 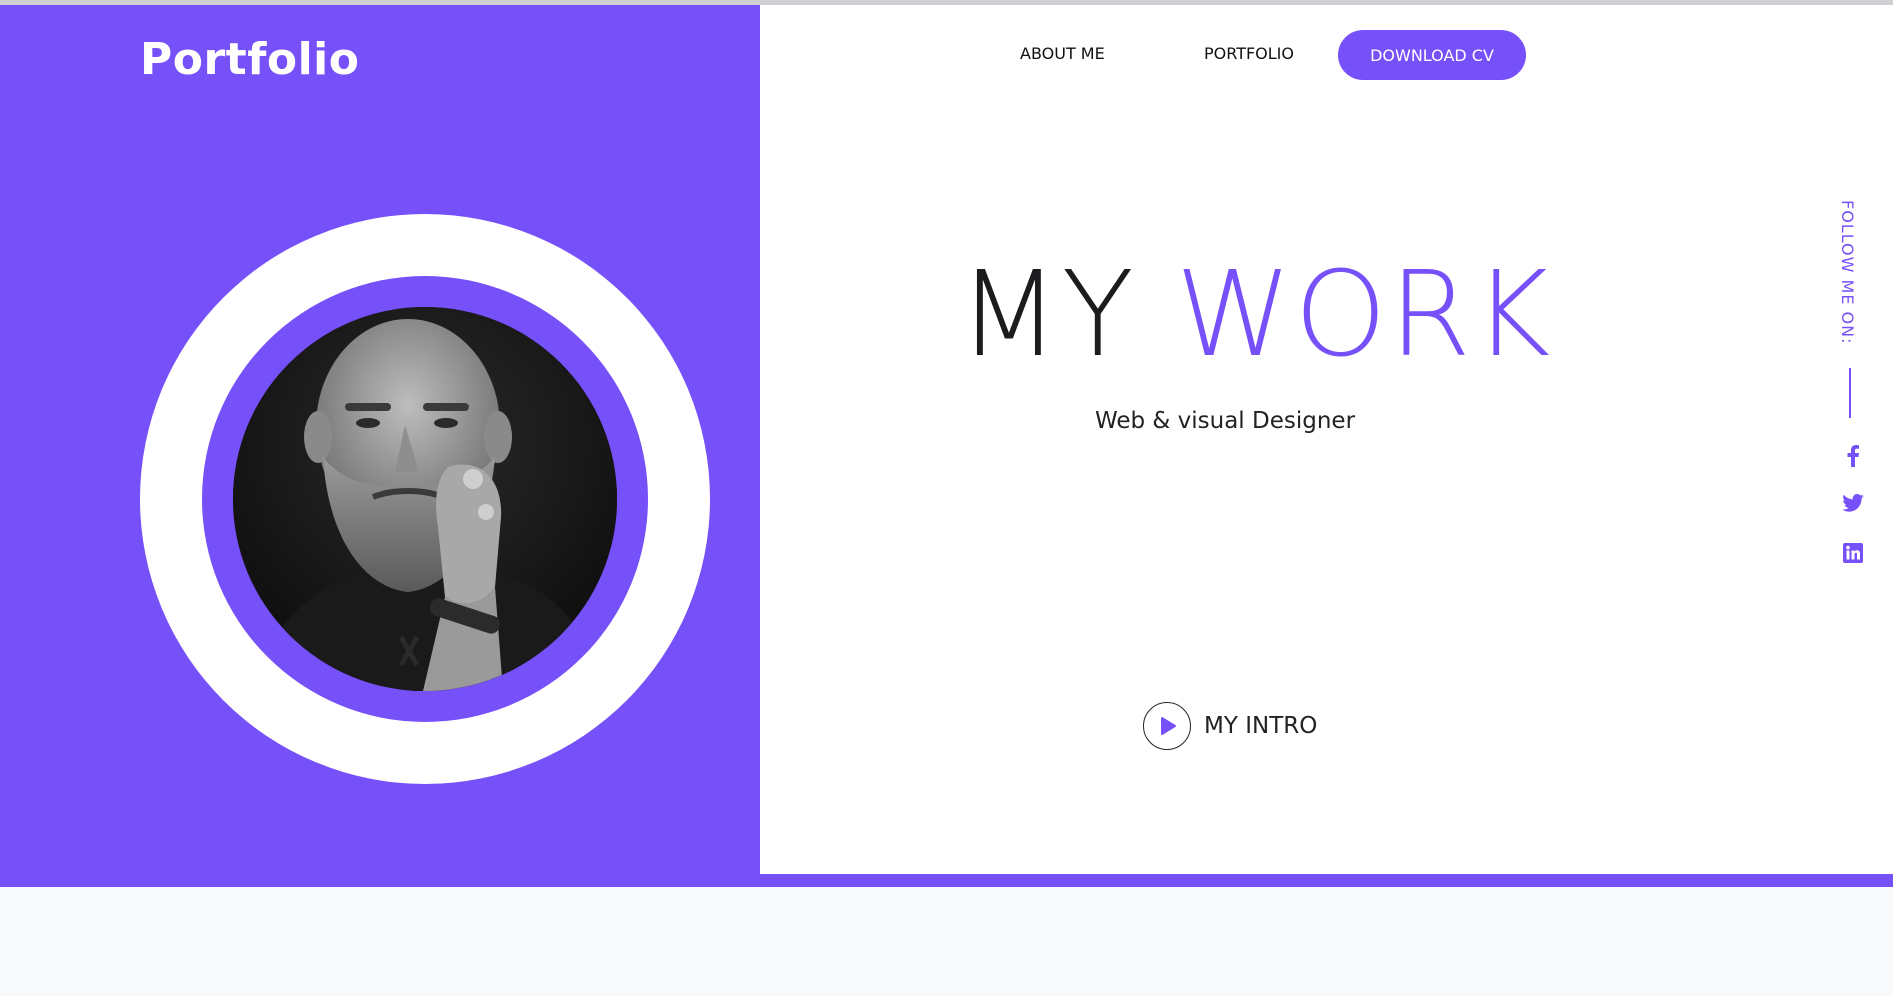 What do you see at coordinates (1062, 53) in the screenshot?
I see `nav-about-me: ABOUT ME` at bounding box center [1062, 53].